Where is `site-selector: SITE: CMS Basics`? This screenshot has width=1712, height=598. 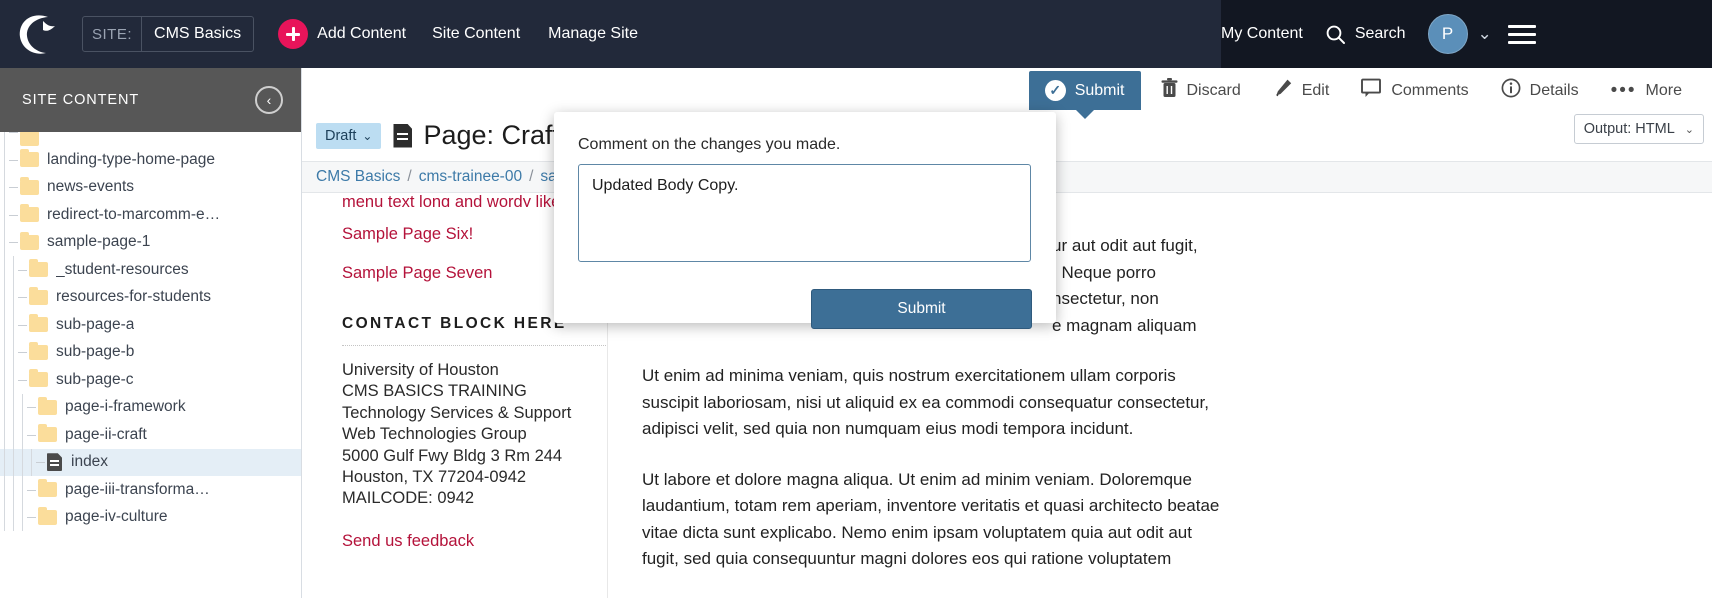 site-selector: SITE: CMS Basics is located at coordinates (168, 34).